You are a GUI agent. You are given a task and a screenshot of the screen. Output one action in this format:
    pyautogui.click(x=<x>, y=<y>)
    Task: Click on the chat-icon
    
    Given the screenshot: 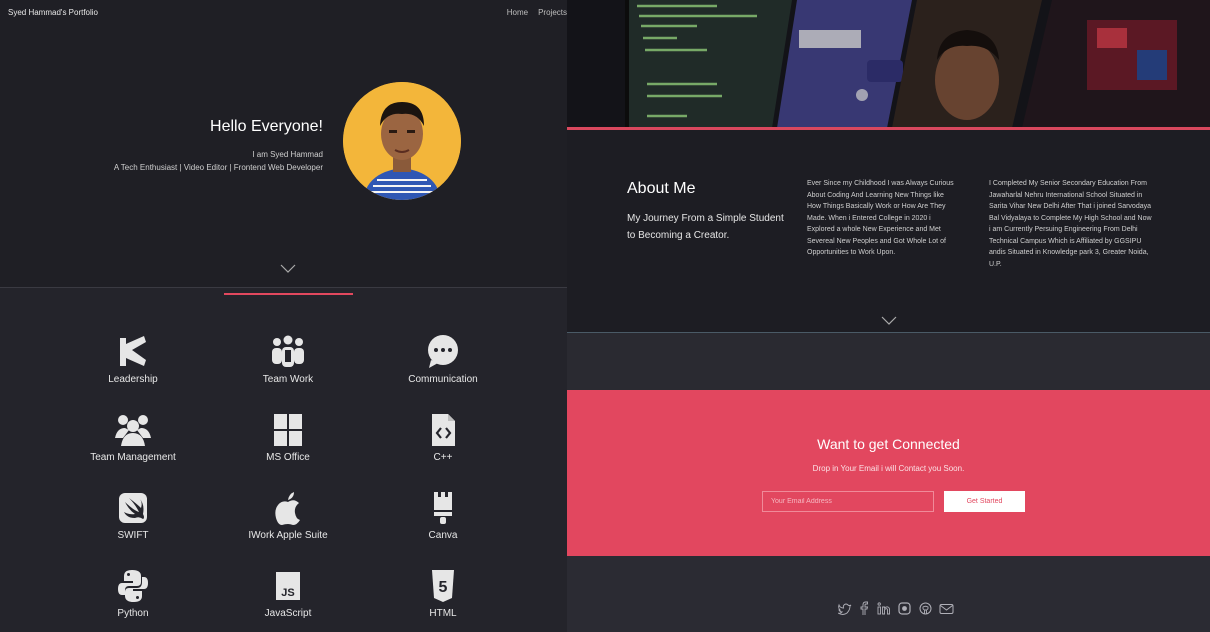 What is the action you would take?
    pyautogui.click(x=443, y=351)
    